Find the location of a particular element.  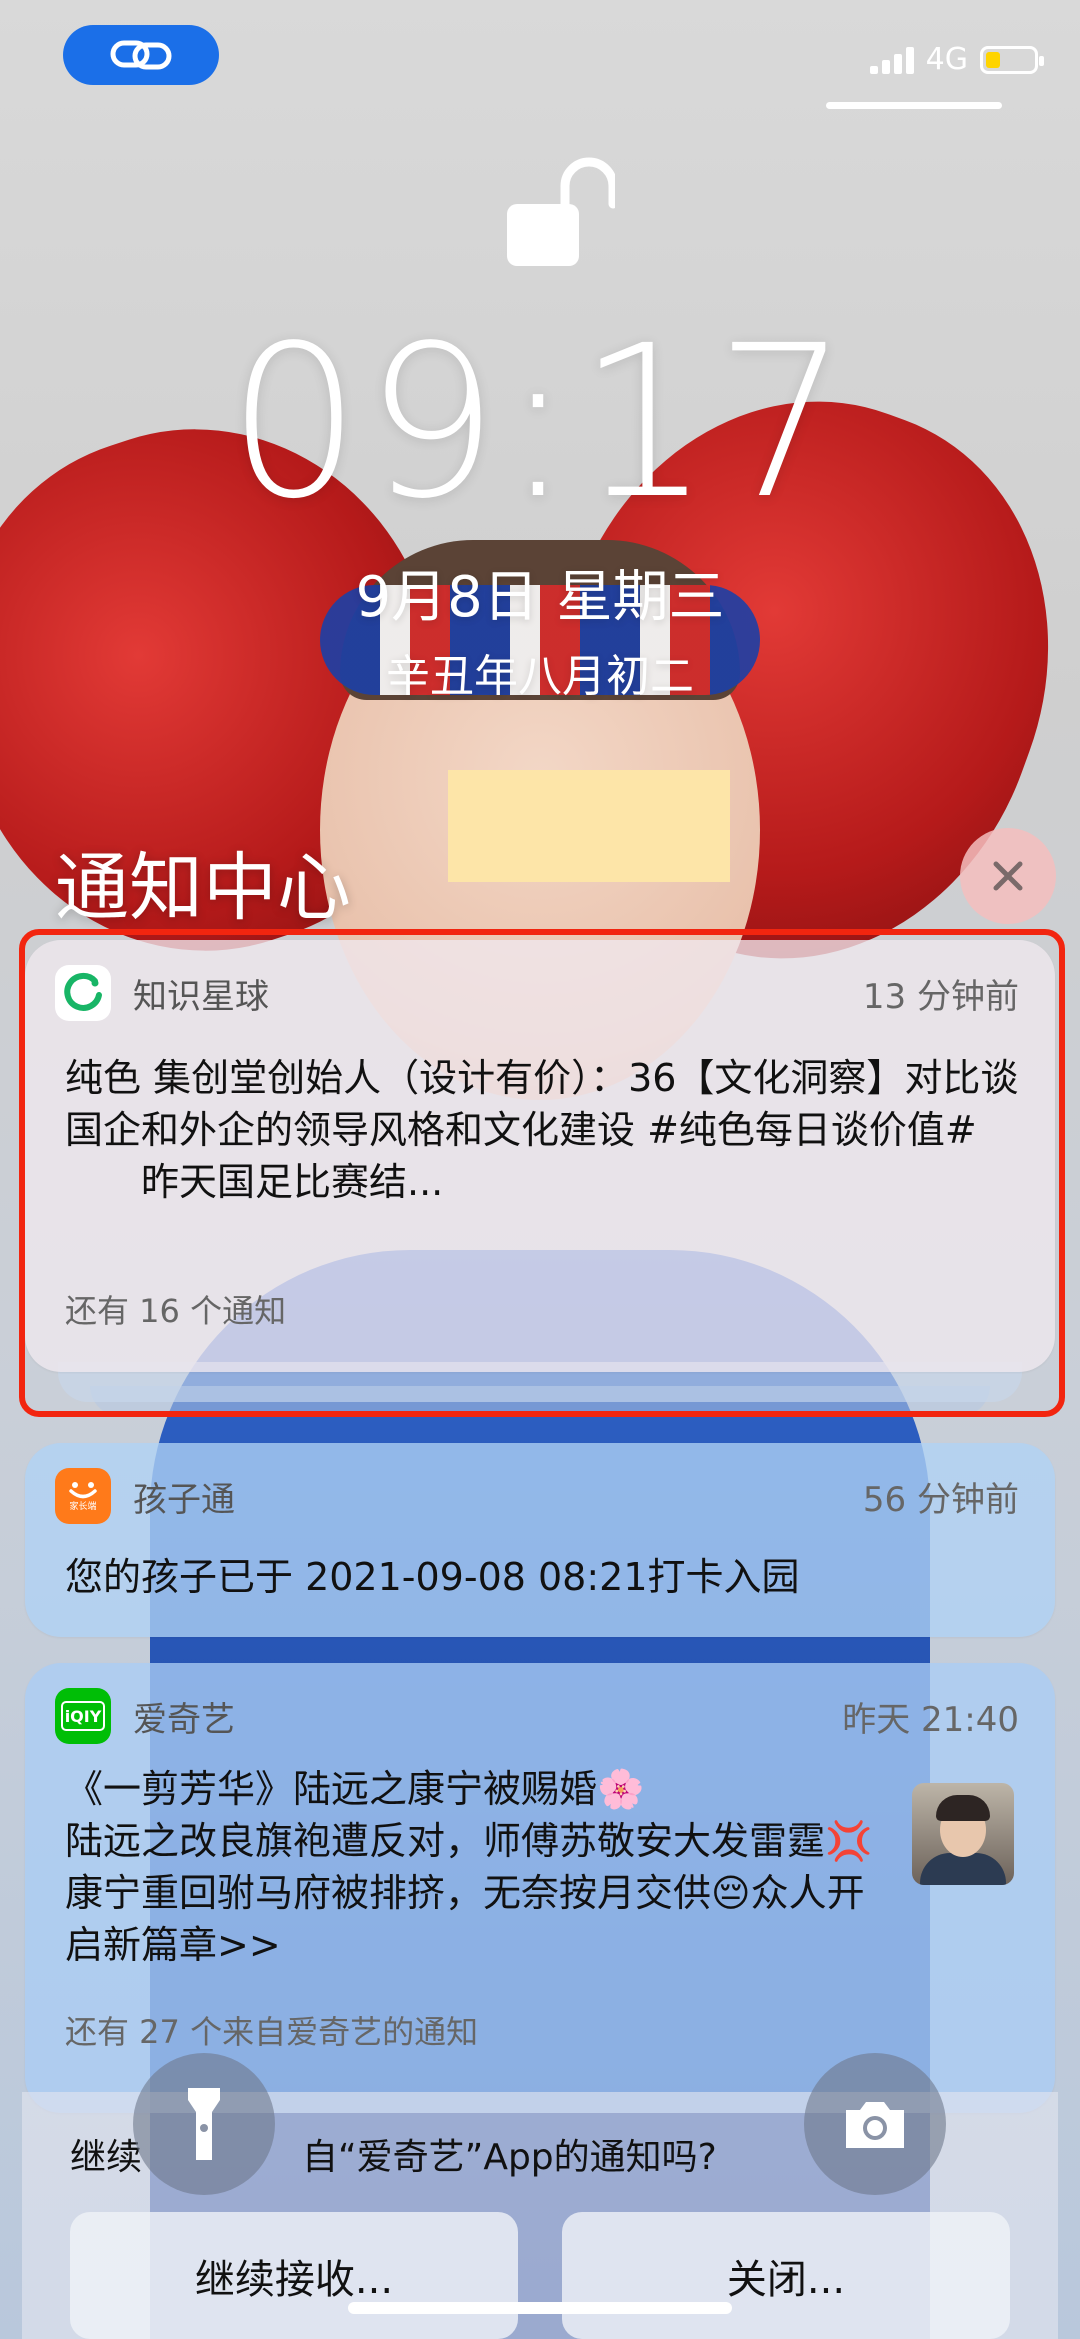

camera-button is located at coordinates (875, 2124).